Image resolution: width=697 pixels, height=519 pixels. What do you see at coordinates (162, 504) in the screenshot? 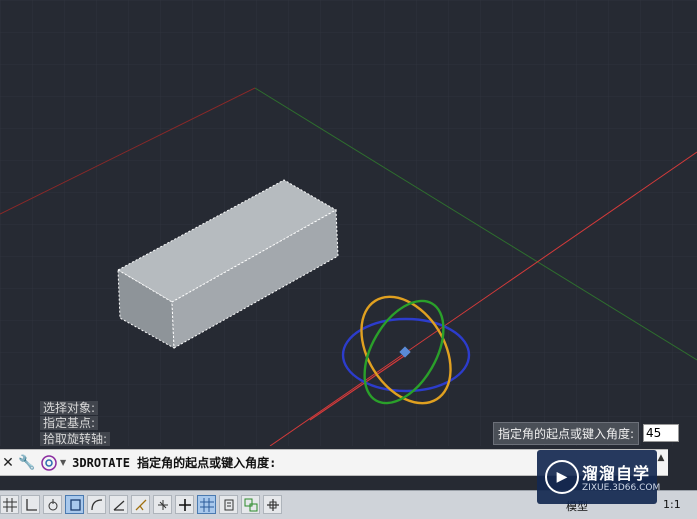
I see `ducs-icon` at bounding box center [162, 504].